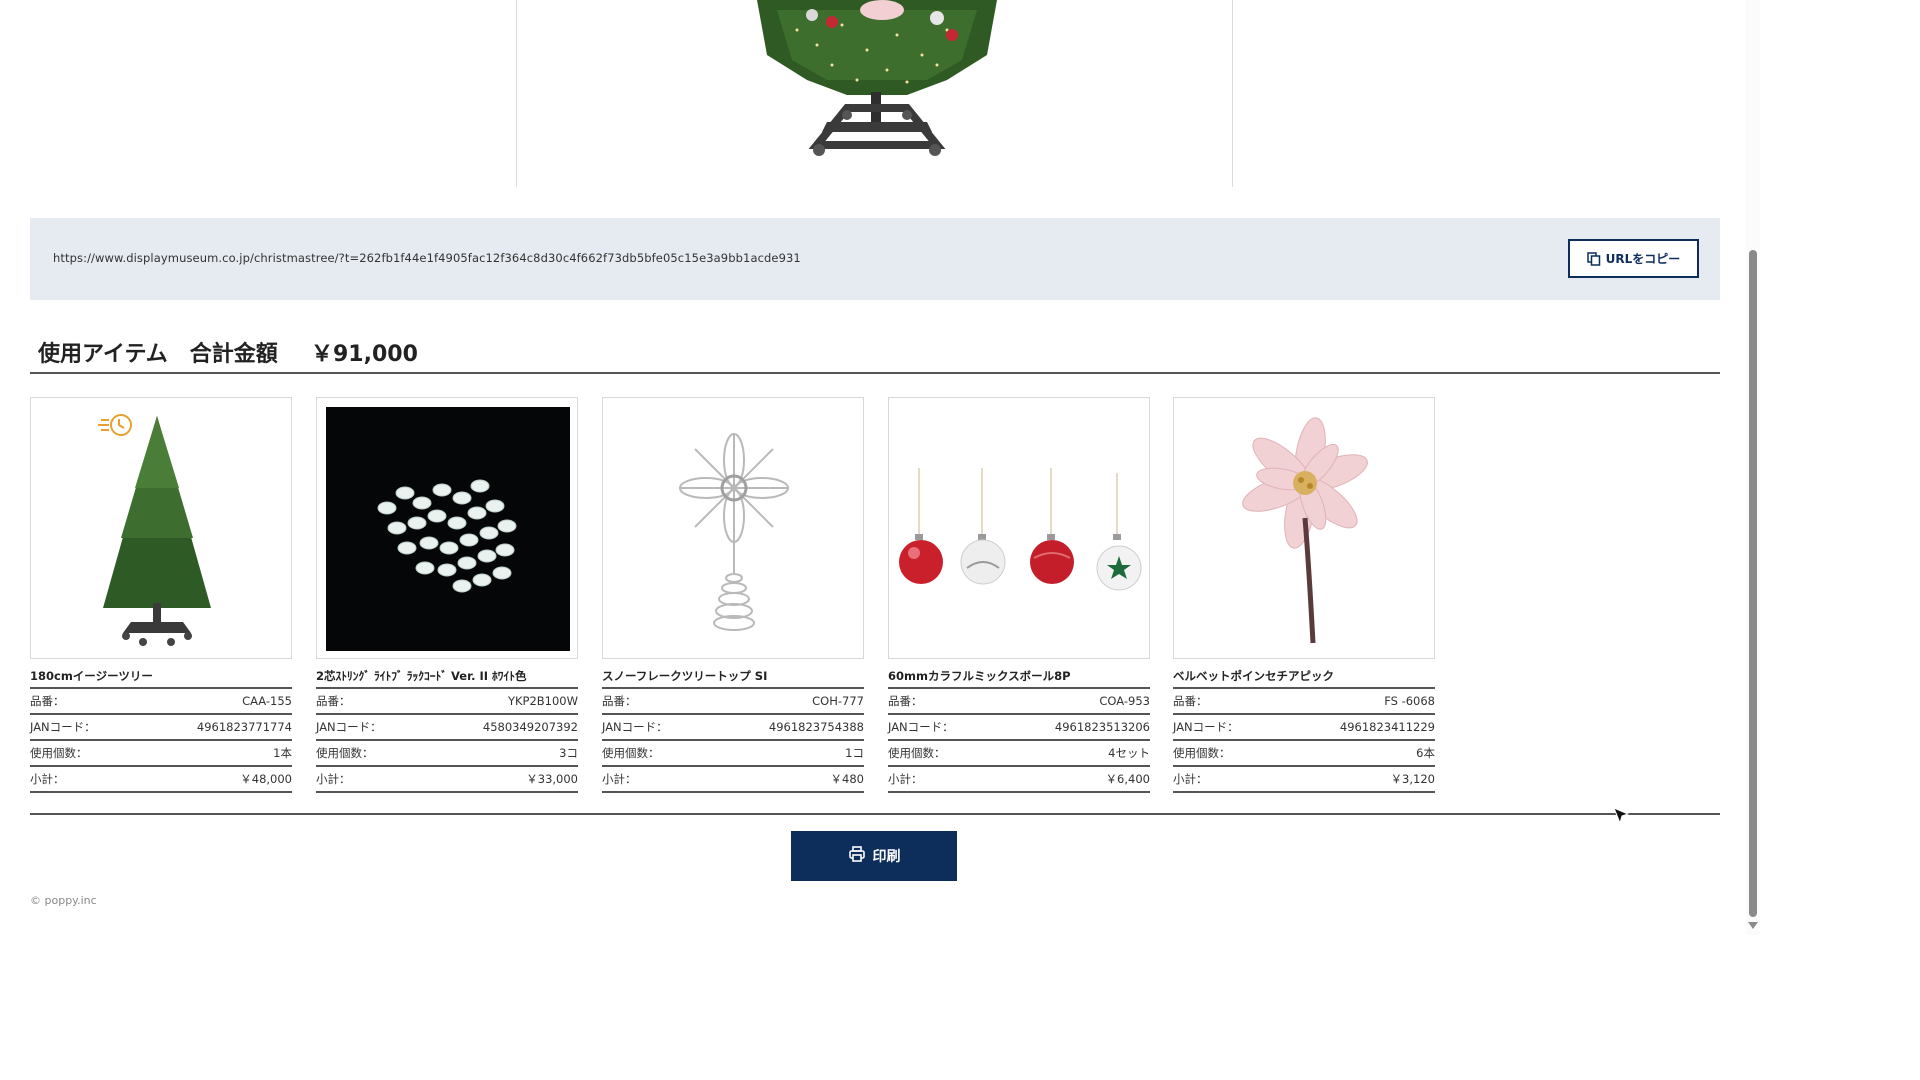  Describe the element at coordinates (733, 528) in the screenshot. I see `product-image-snowflake-tree-topper` at that location.